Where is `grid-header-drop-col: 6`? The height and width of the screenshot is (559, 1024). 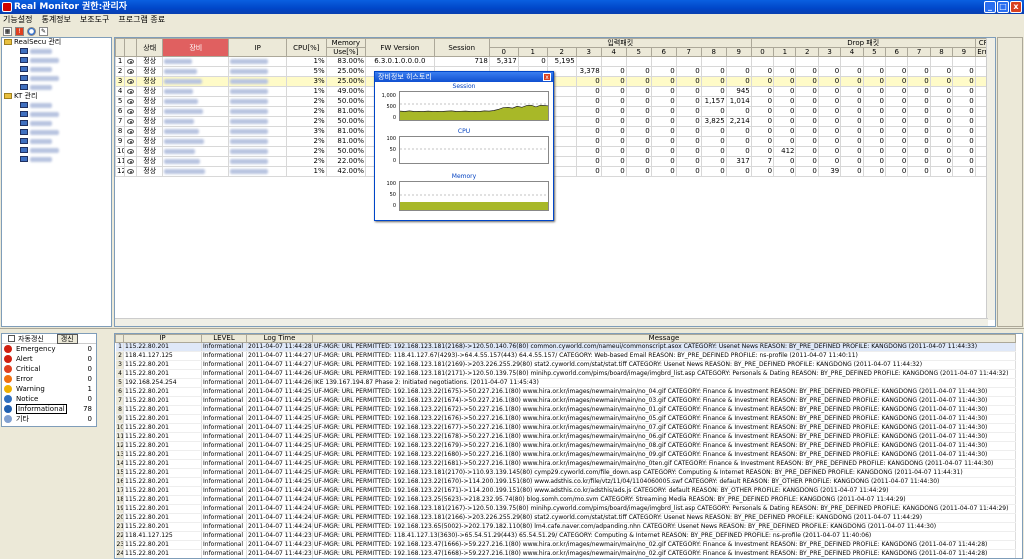 grid-header-drop-col: 6 is located at coordinates (896, 52).